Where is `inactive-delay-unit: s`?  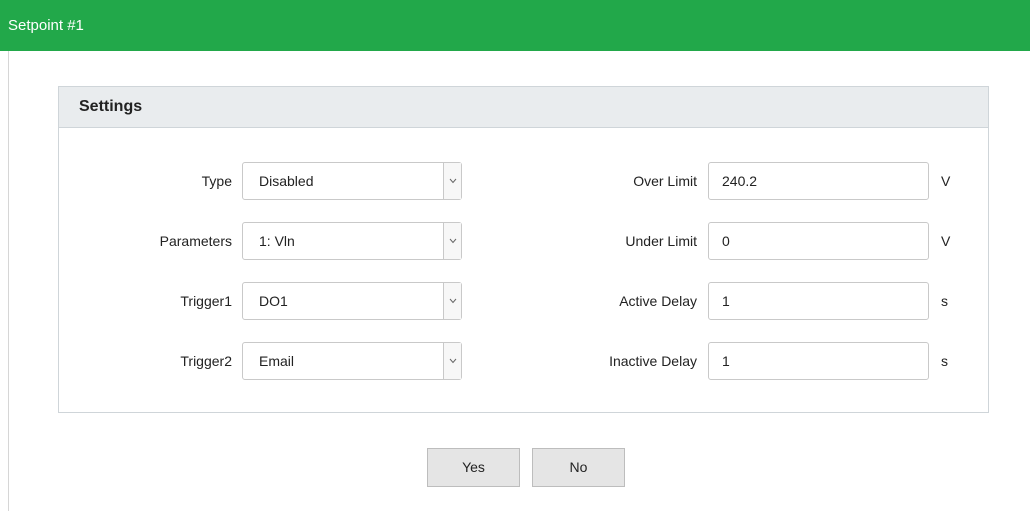 inactive-delay-unit: s is located at coordinates (944, 361).